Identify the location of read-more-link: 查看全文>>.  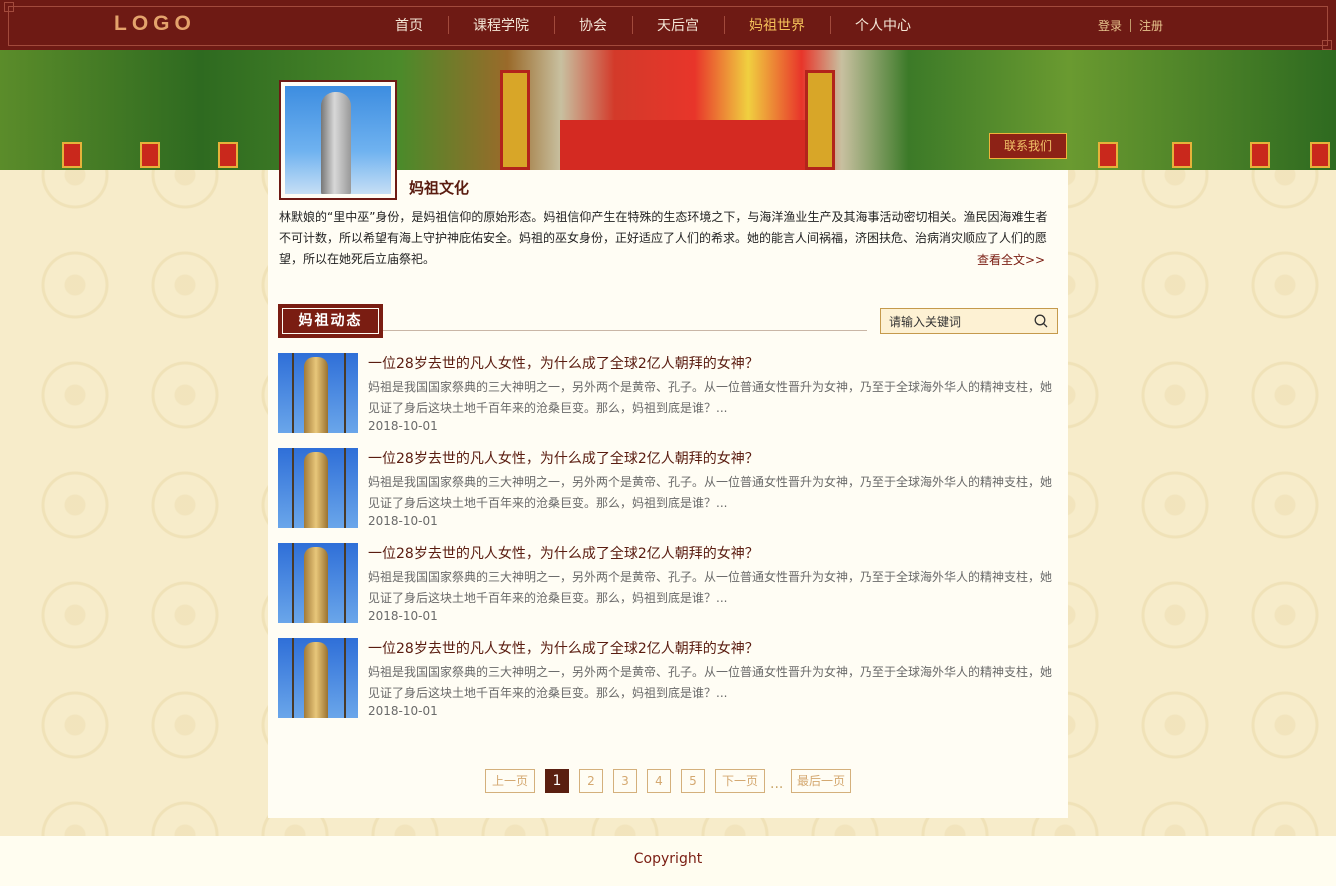
(1011, 259).